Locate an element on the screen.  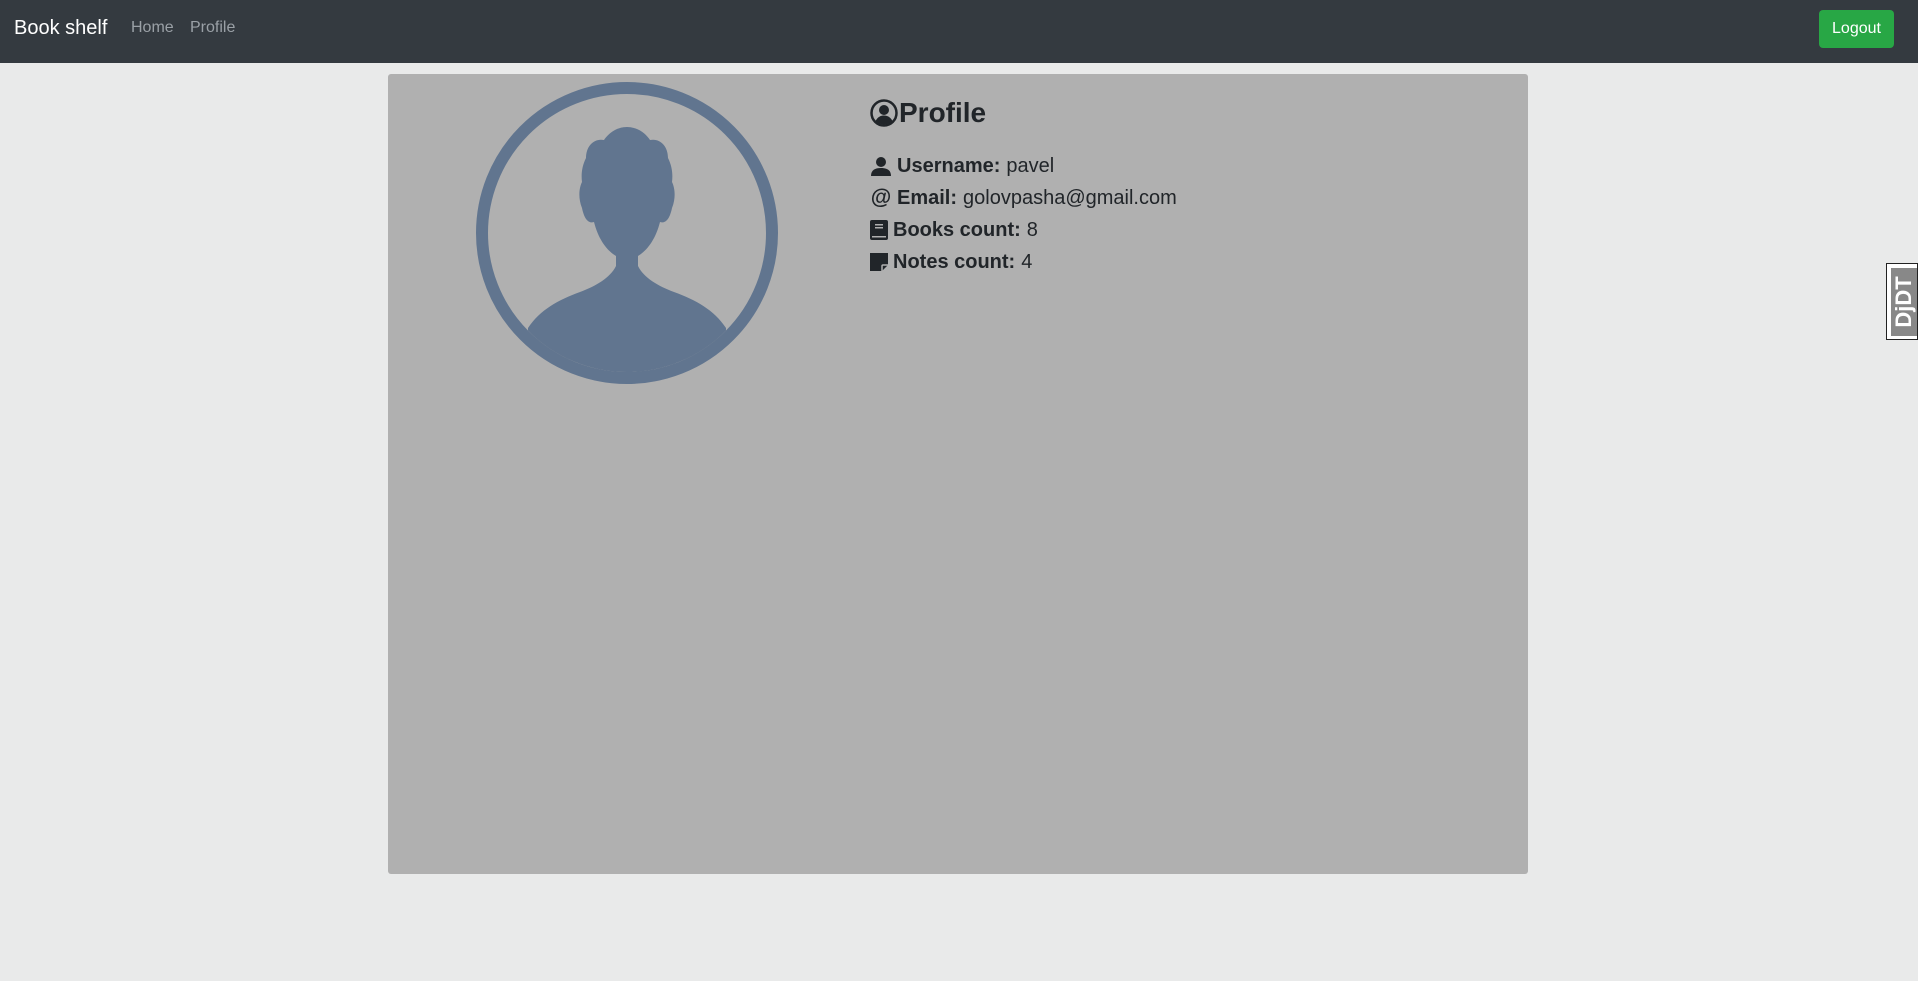
book-icon is located at coordinates (879, 230).